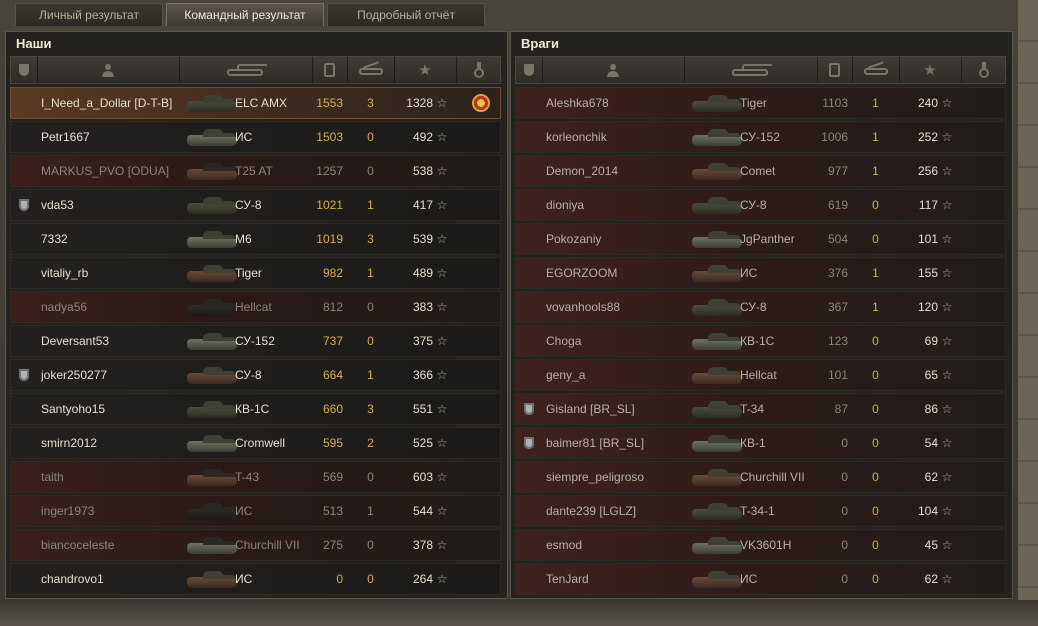 Image resolution: width=1038 pixels, height=626 pixels. What do you see at coordinates (616, 477) in the screenshot?
I see `player-name: siempre_peligroso` at bounding box center [616, 477].